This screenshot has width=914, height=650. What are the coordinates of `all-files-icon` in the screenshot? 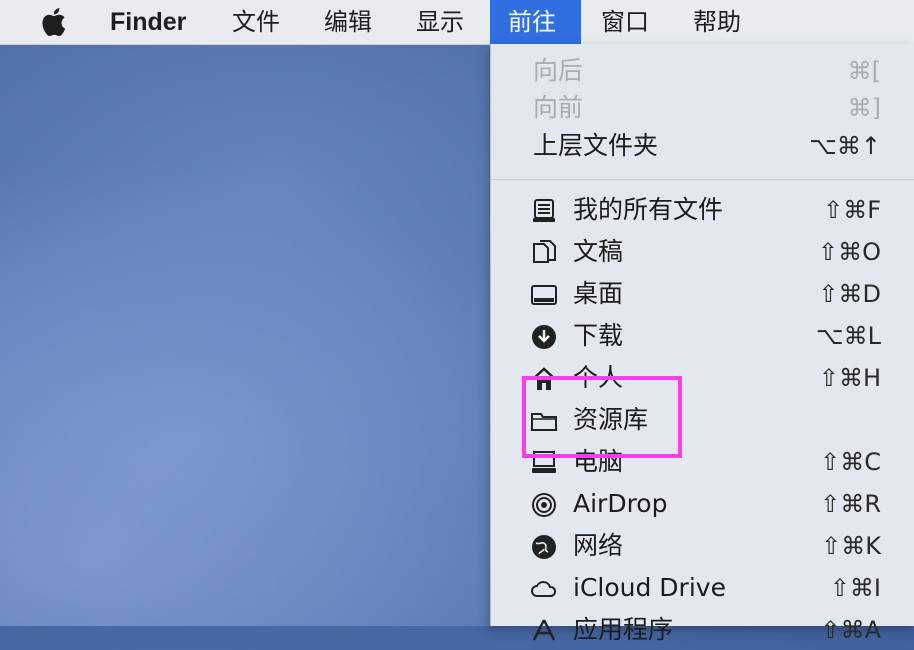 It's located at (544, 210).